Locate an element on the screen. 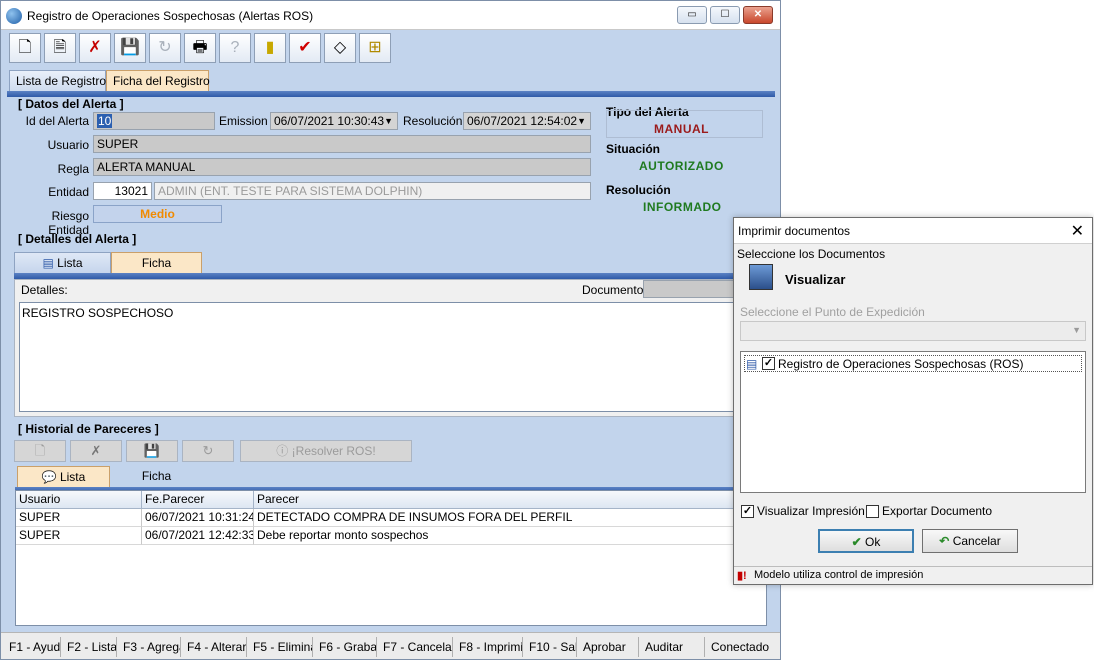  key-f6: F6 - Grabar is located at coordinates (345, 647).